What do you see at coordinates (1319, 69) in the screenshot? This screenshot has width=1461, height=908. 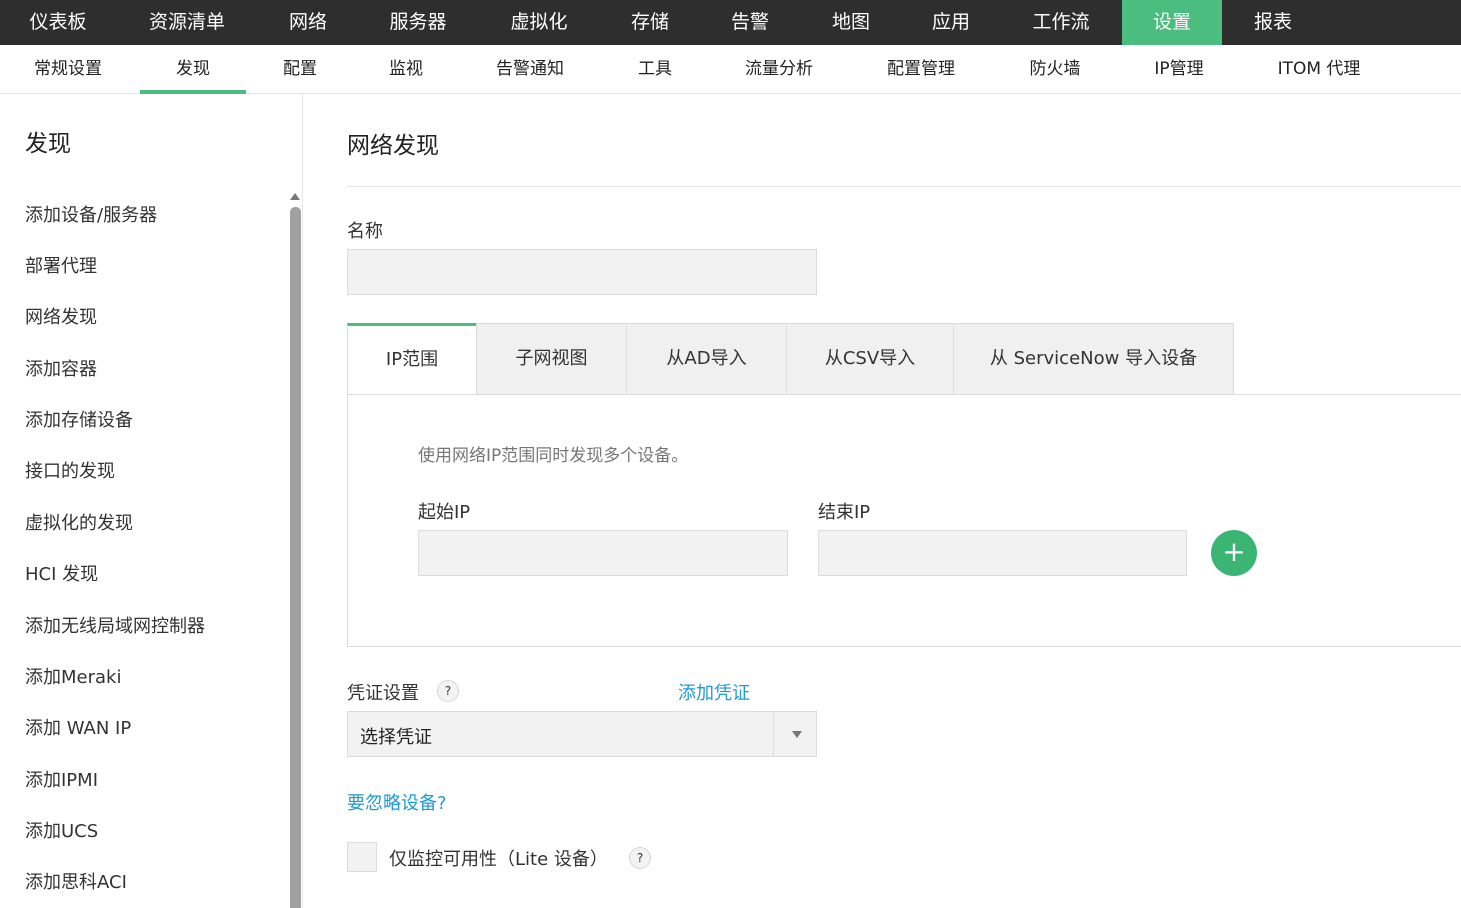 I see `subnav-itom-agent: ITOM 代理` at bounding box center [1319, 69].